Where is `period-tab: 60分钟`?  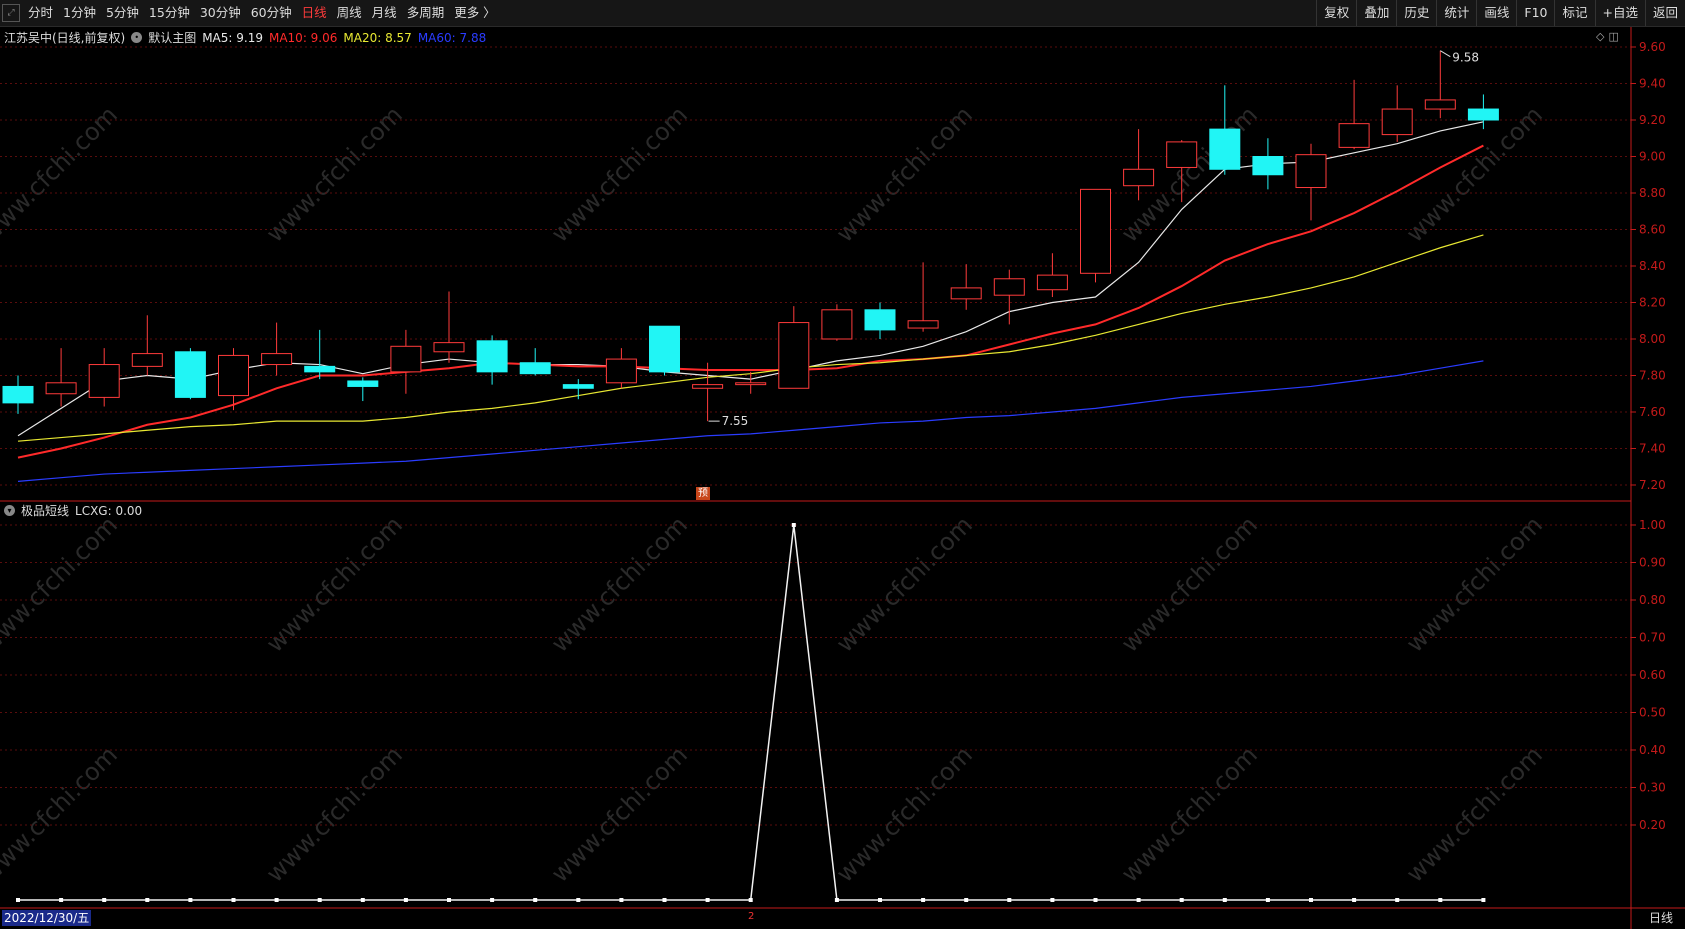 period-tab: 60分钟 is located at coordinates (271, 13).